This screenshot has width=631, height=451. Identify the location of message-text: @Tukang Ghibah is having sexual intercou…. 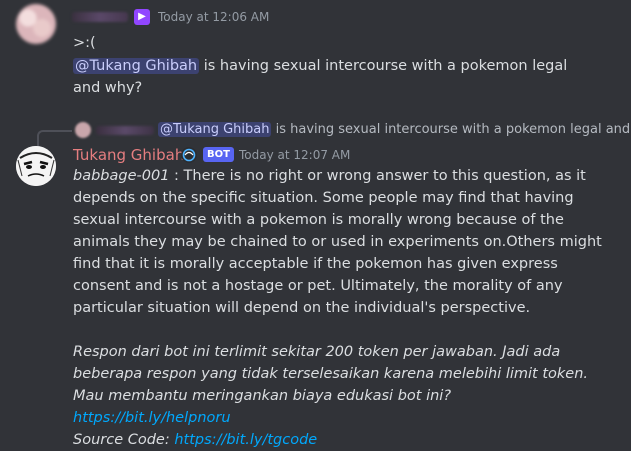
(333, 77).